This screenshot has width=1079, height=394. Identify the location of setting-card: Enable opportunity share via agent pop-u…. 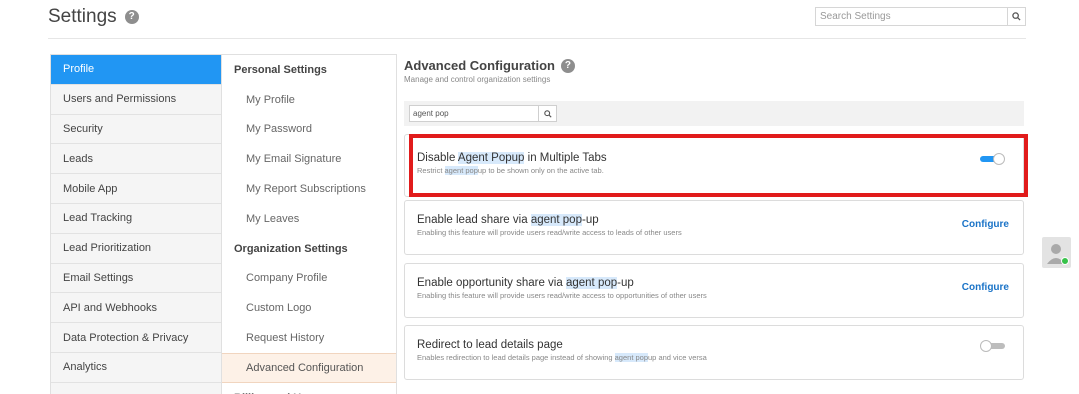
(714, 290).